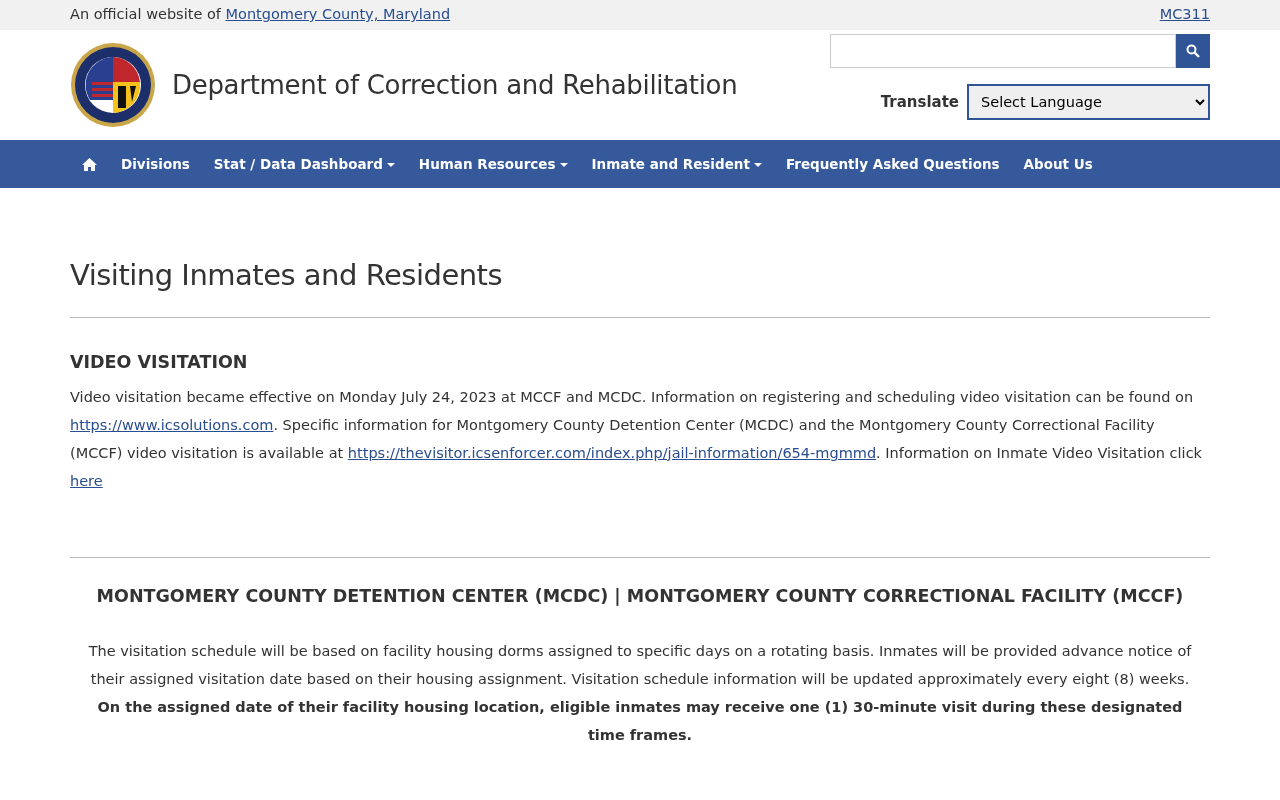 This screenshot has height=800, width=1280. I want to click on nav-dropdown: Human Resources, so click(493, 164).